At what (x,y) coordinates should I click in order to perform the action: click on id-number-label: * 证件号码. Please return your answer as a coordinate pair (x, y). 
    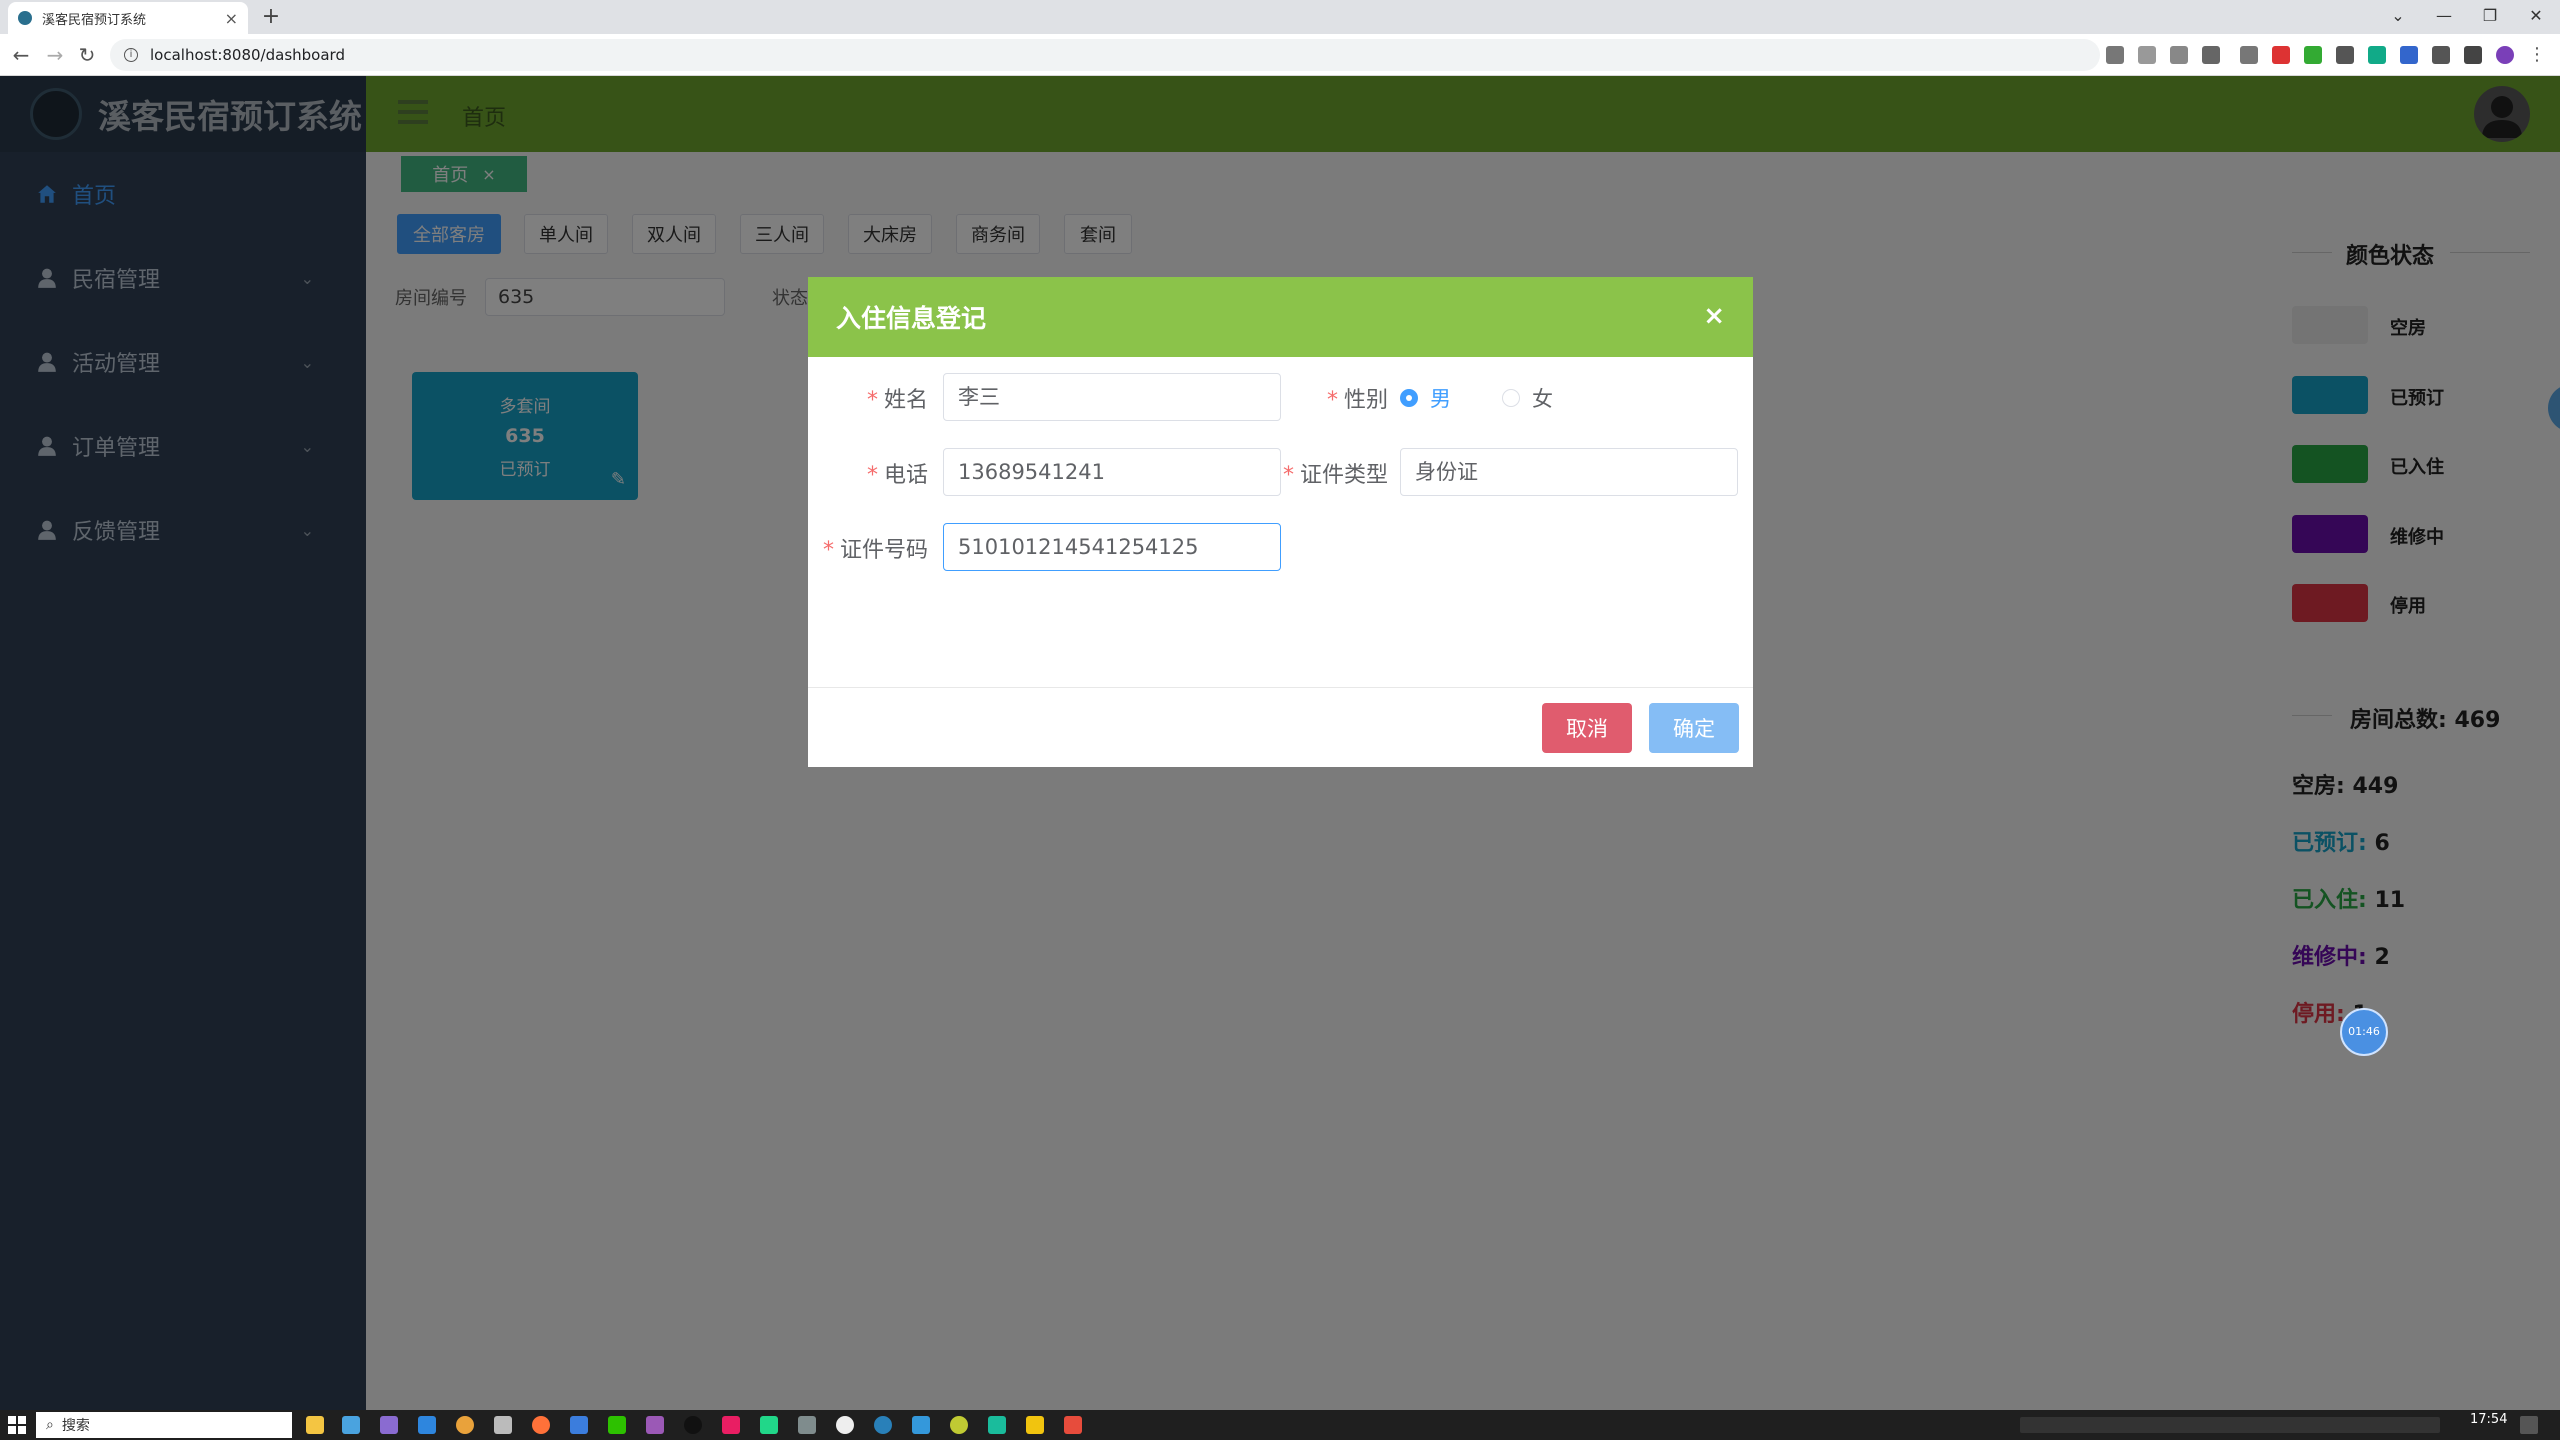
    Looking at the image, I should click on (873, 548).